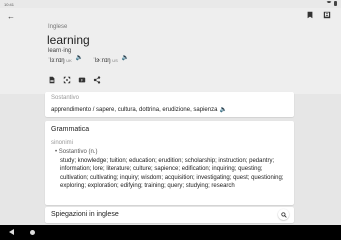  What do you see at coordinates (65, 98) in the screenshot?
I see `part-of-speech-label: Sostantivo` at bounding box center [65, 98].